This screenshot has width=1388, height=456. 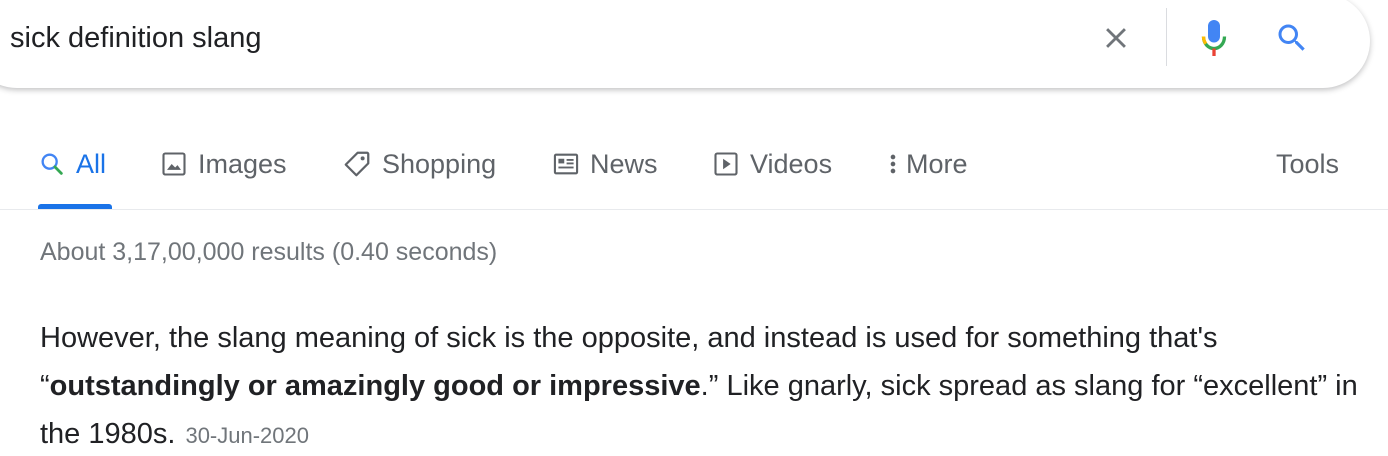 I want to click on tab-label: Shopping, so click(x=439, y=163).